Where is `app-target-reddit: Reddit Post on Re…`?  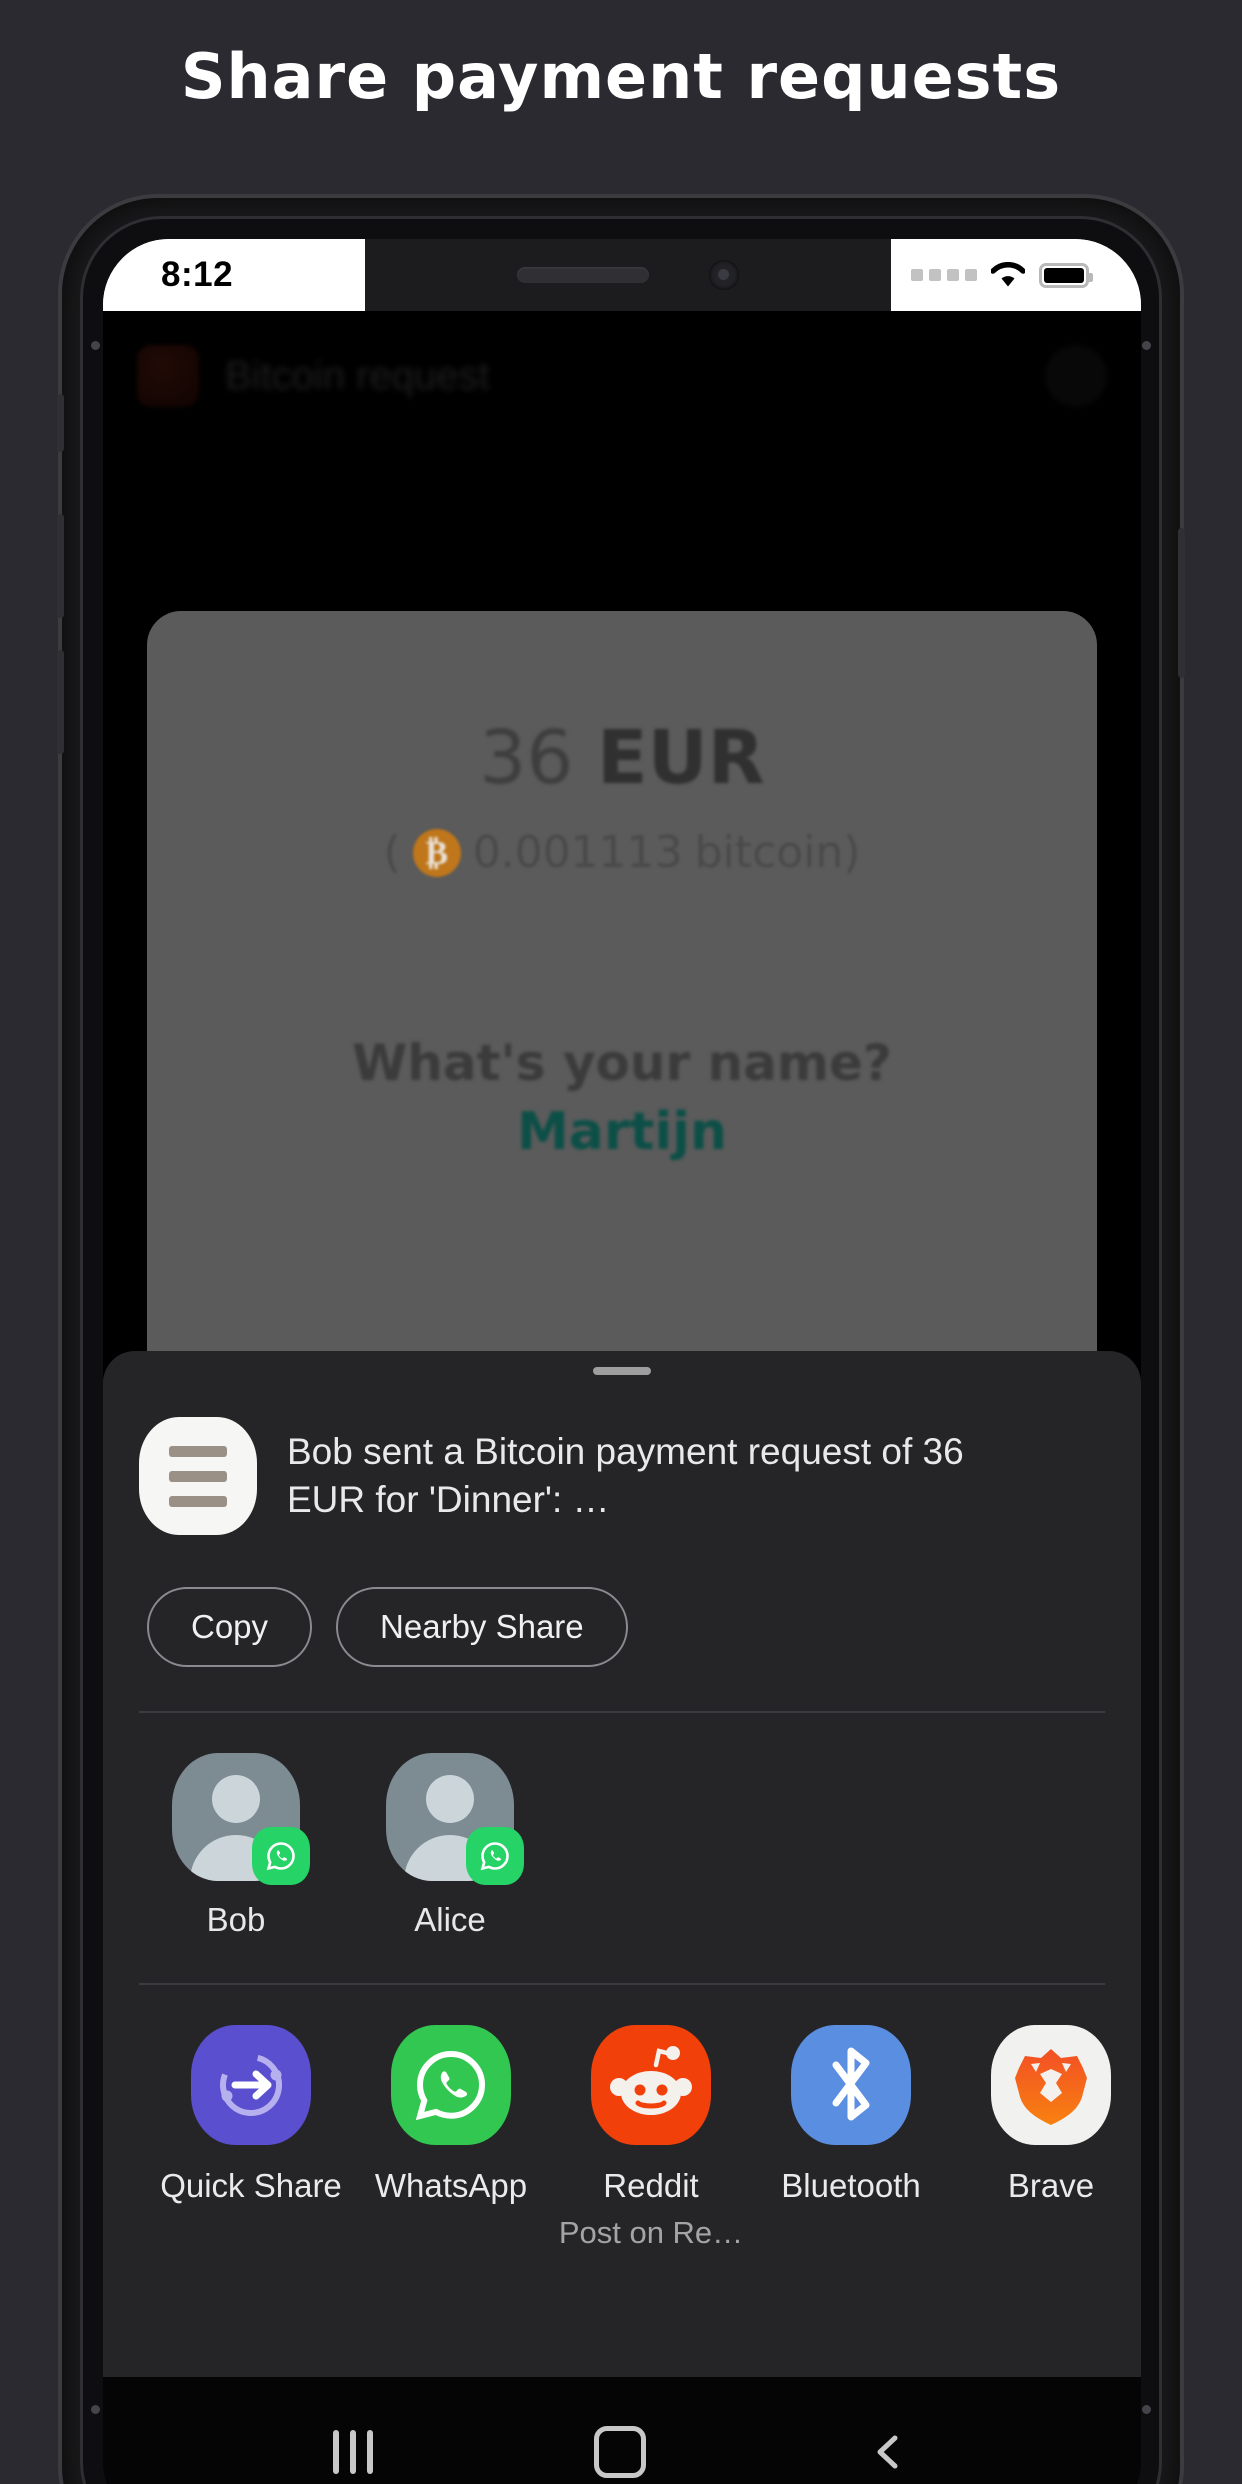 app-target-reddit: Reddit Post on Re… is located at coordinates (651, 2138).